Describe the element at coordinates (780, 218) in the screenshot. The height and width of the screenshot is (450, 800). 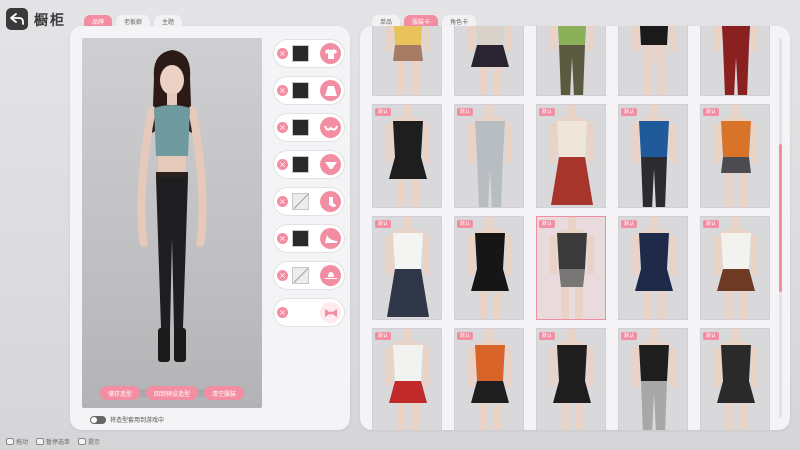
I see `scrollbar-thumb` at that location.